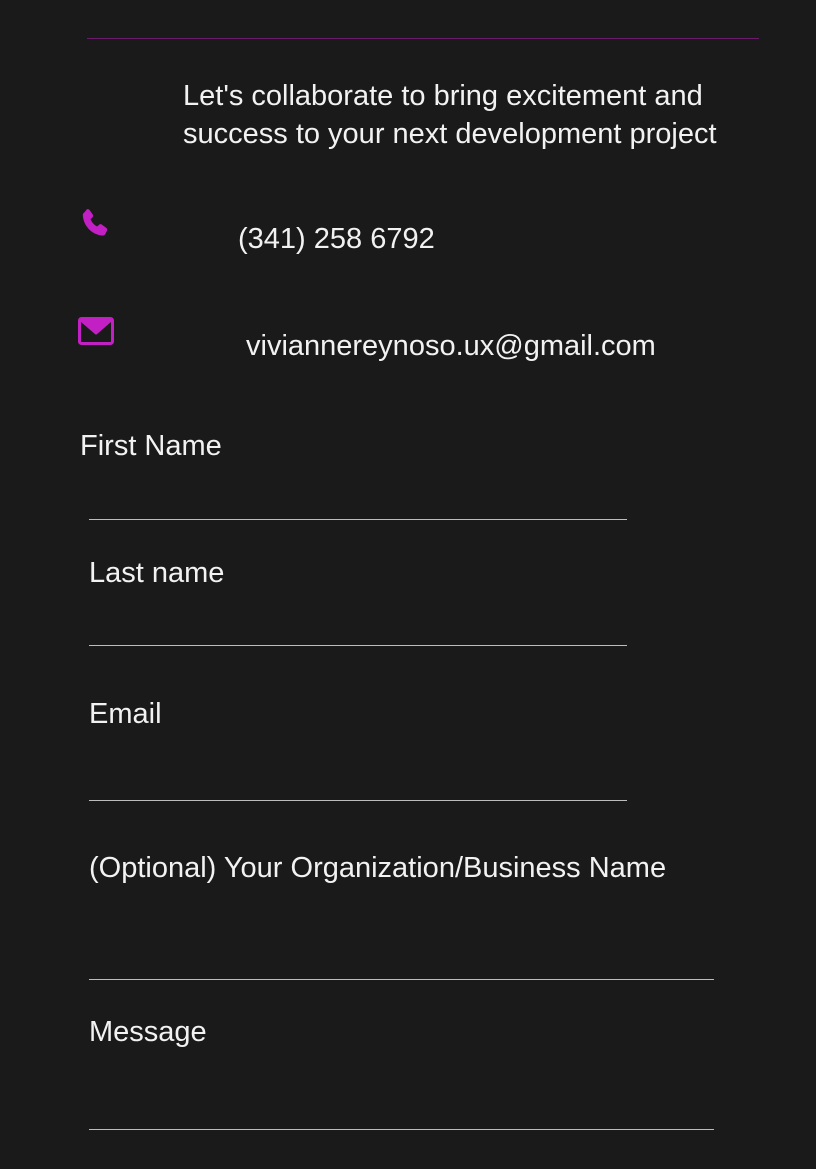 The height and width of the screenshot is (1169, 816). Describe the element at coordinates (401, 1110) in the screenshot. I see `message-field` at that location.